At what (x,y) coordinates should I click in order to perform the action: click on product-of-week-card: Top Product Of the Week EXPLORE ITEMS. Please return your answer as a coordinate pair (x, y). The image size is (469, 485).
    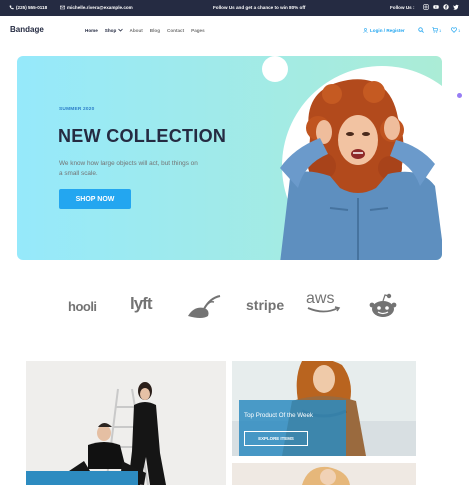
    Looking at the image, I should click on (324, 408).